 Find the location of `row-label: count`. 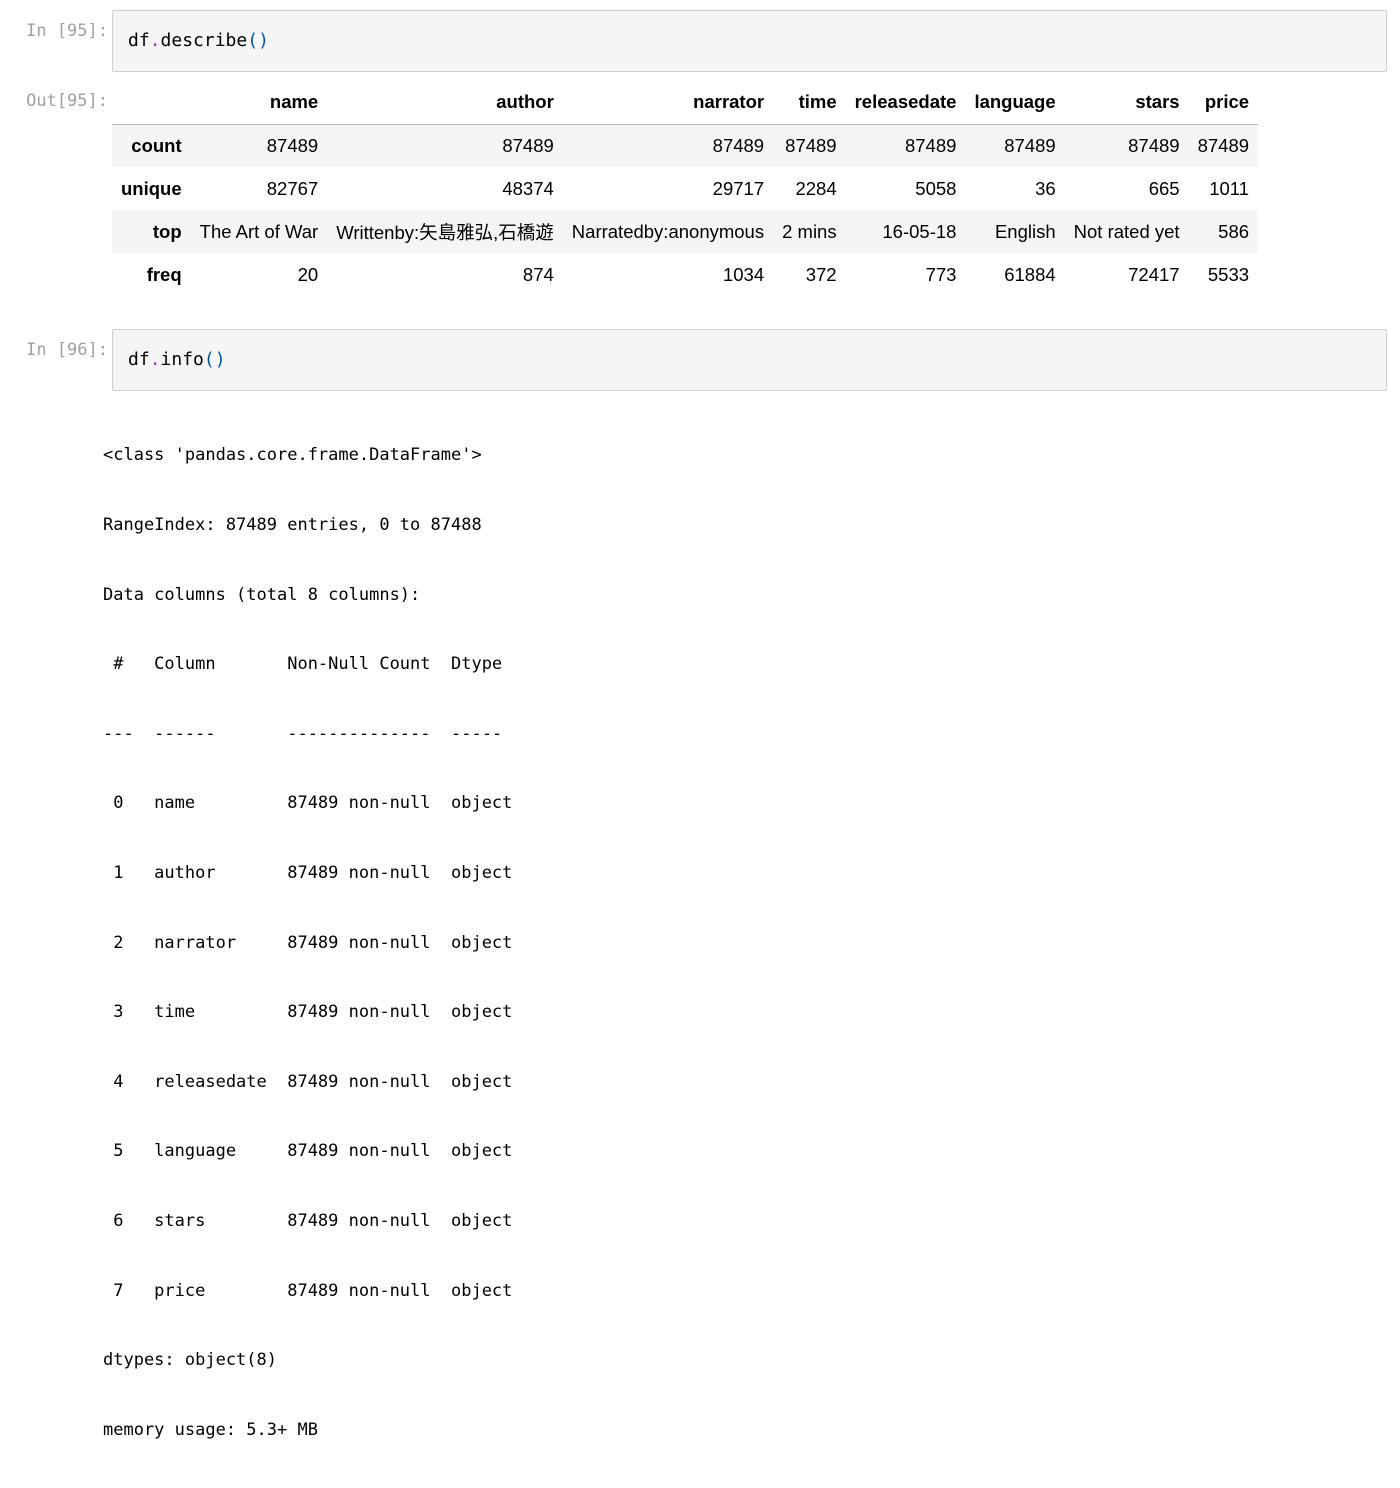

row-label: count is located at coordinates (156, 145).